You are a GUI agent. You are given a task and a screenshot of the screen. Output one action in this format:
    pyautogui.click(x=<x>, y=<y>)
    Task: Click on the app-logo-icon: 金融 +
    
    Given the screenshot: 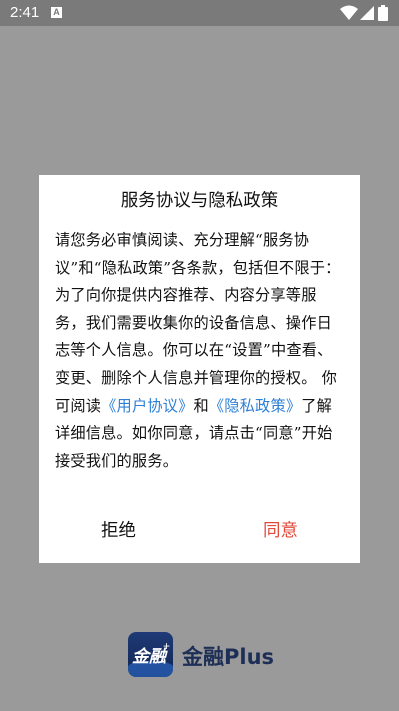 What is the action you would take?
    pyautogui.click(x=150, y=654)
    